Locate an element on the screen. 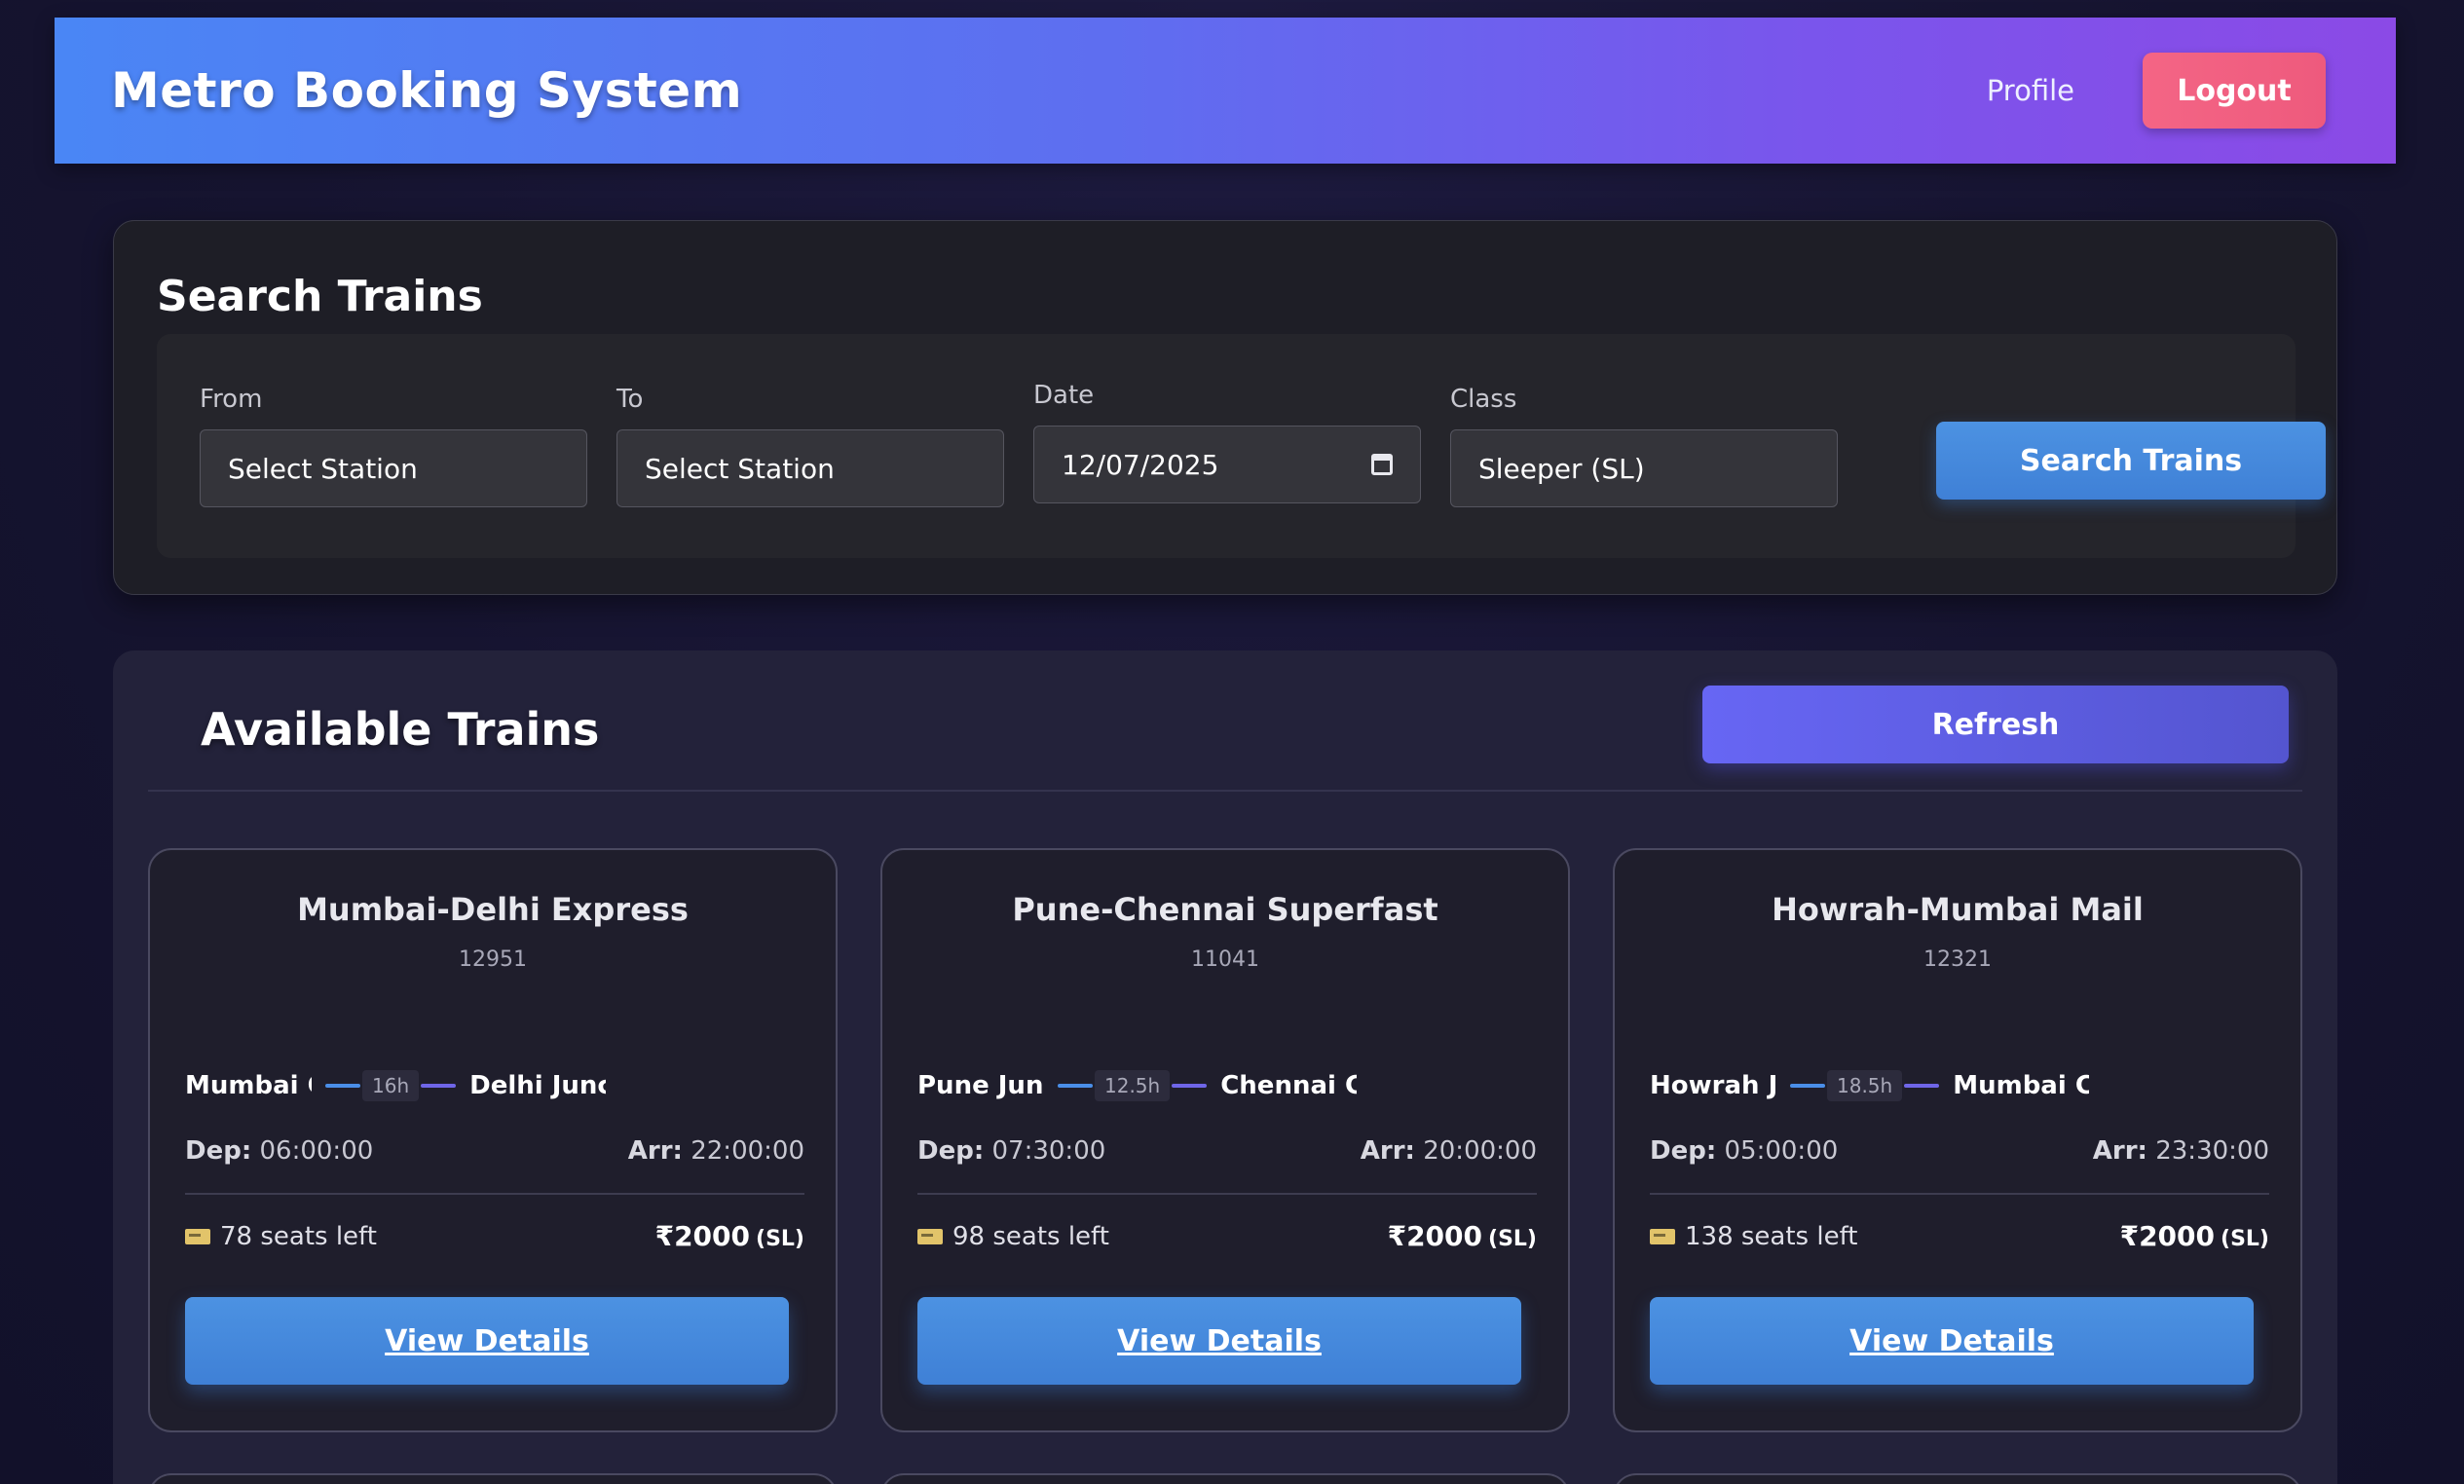  seats-available: 138 seats left is located at coordinates (1753, 1236).